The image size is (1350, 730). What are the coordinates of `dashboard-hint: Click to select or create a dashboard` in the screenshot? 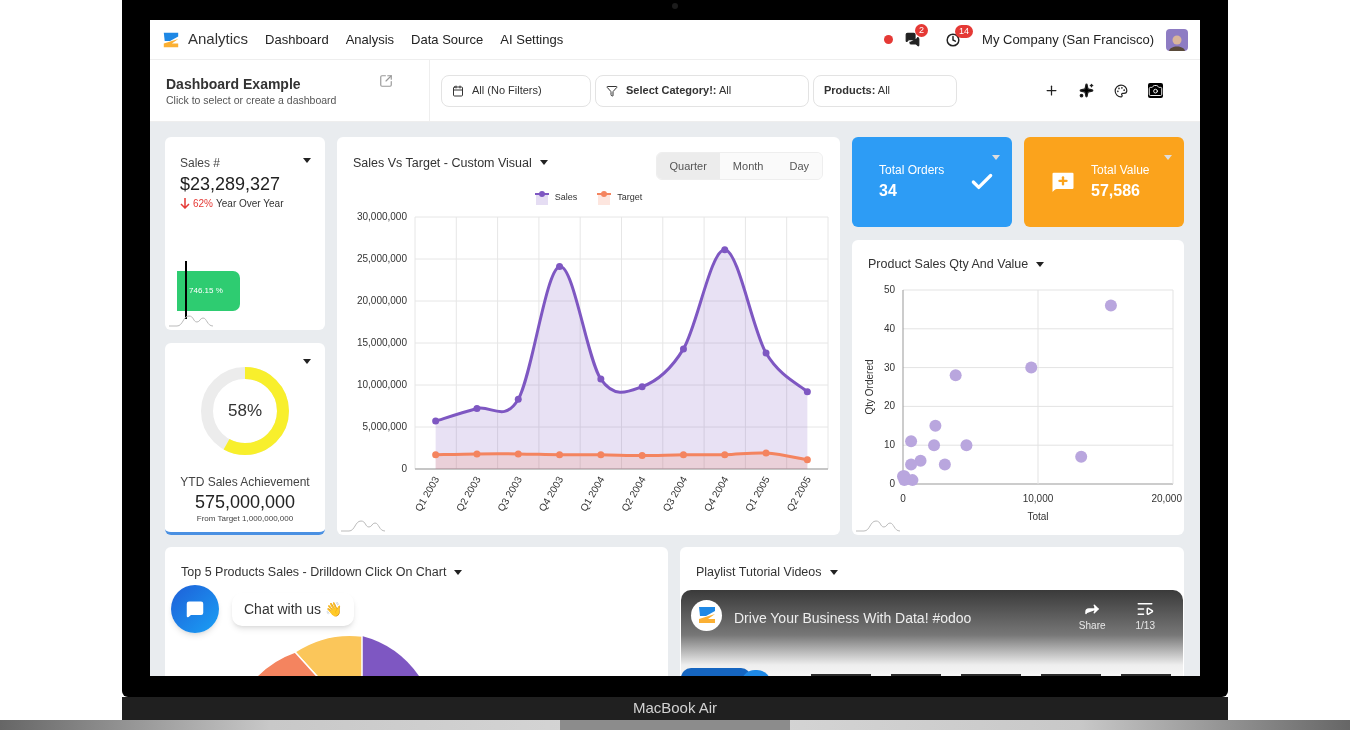 It's located at (252, 100).